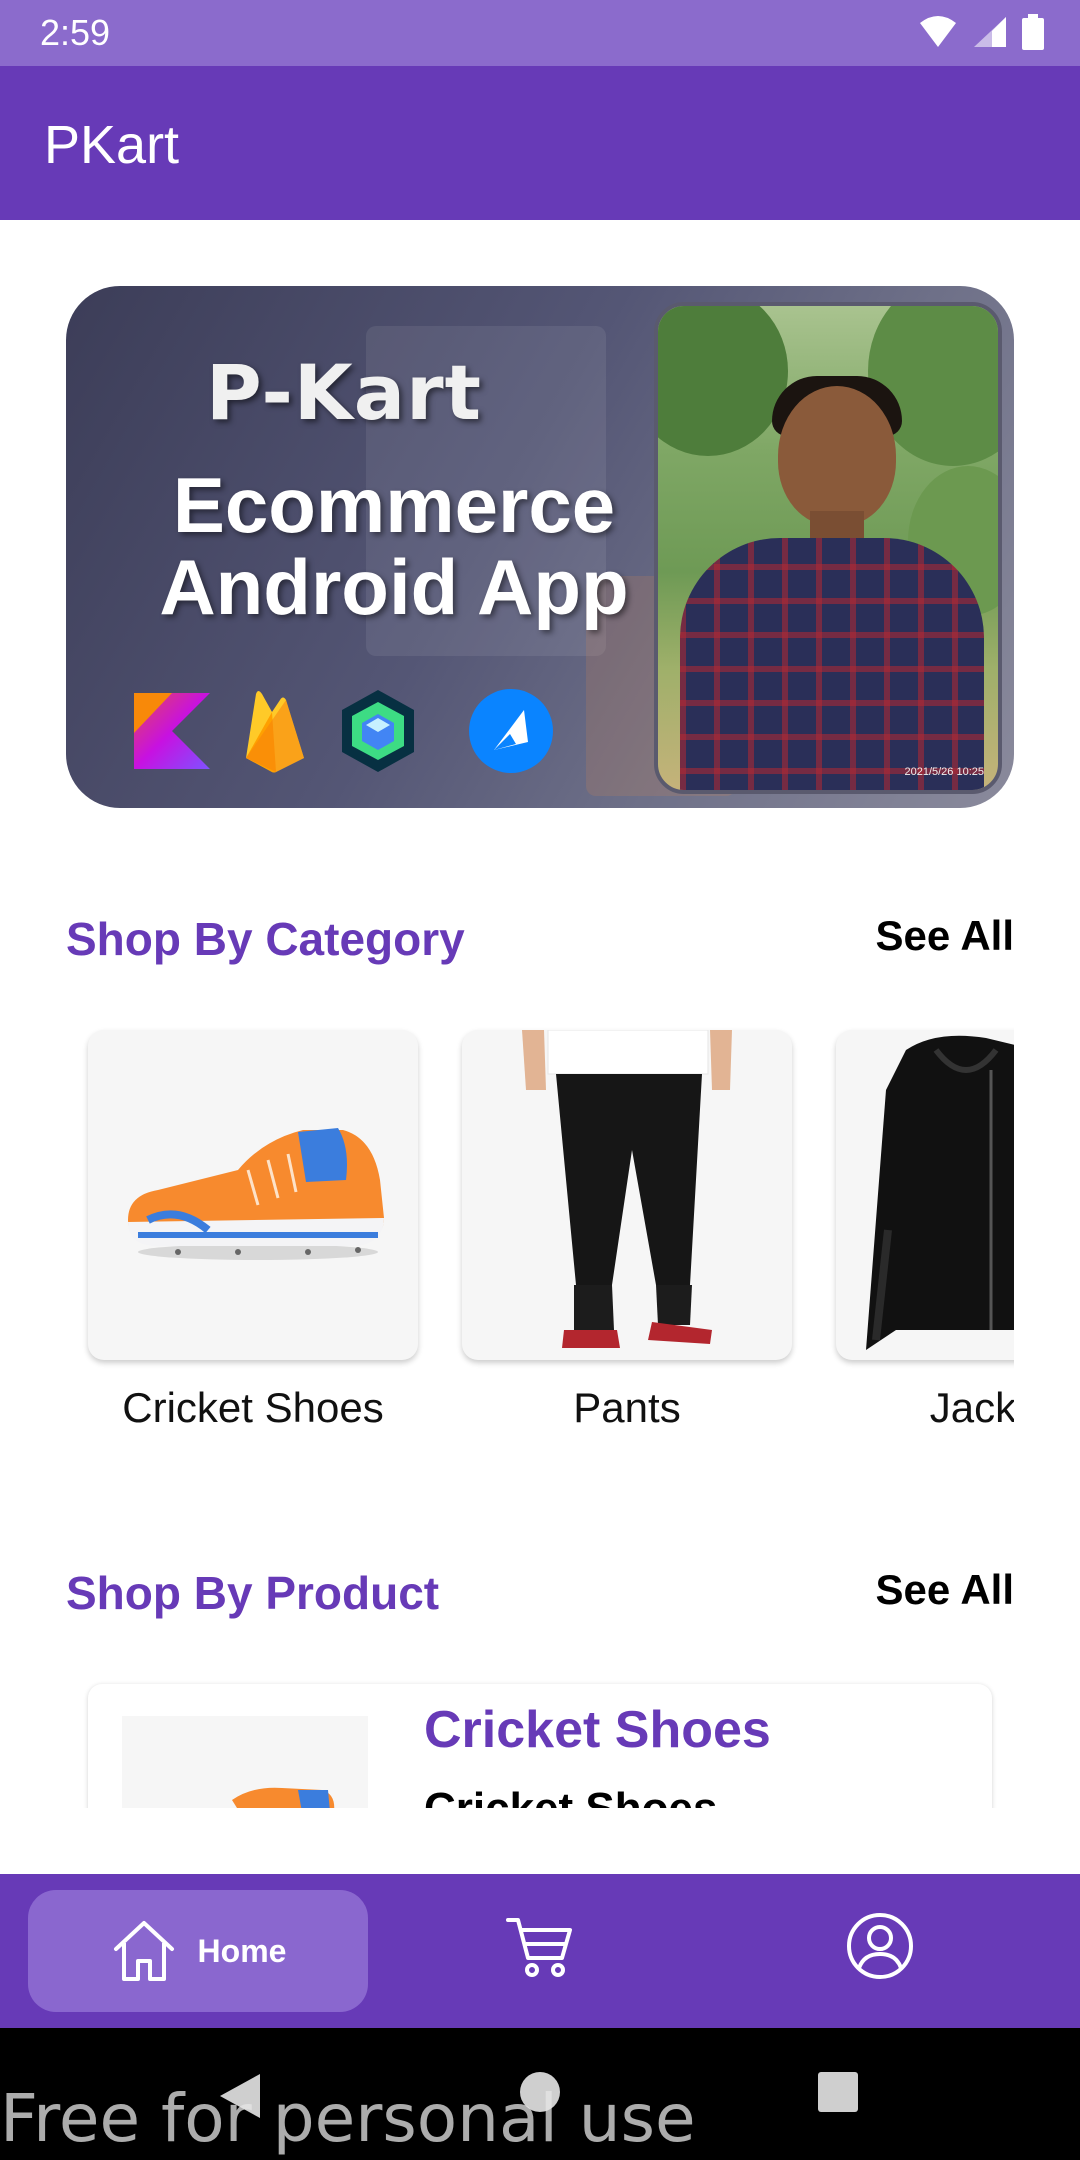 The image size is (1080, 2160). I want to click on banner-photo: 2021/5/26 10:25, so click(828, 548).